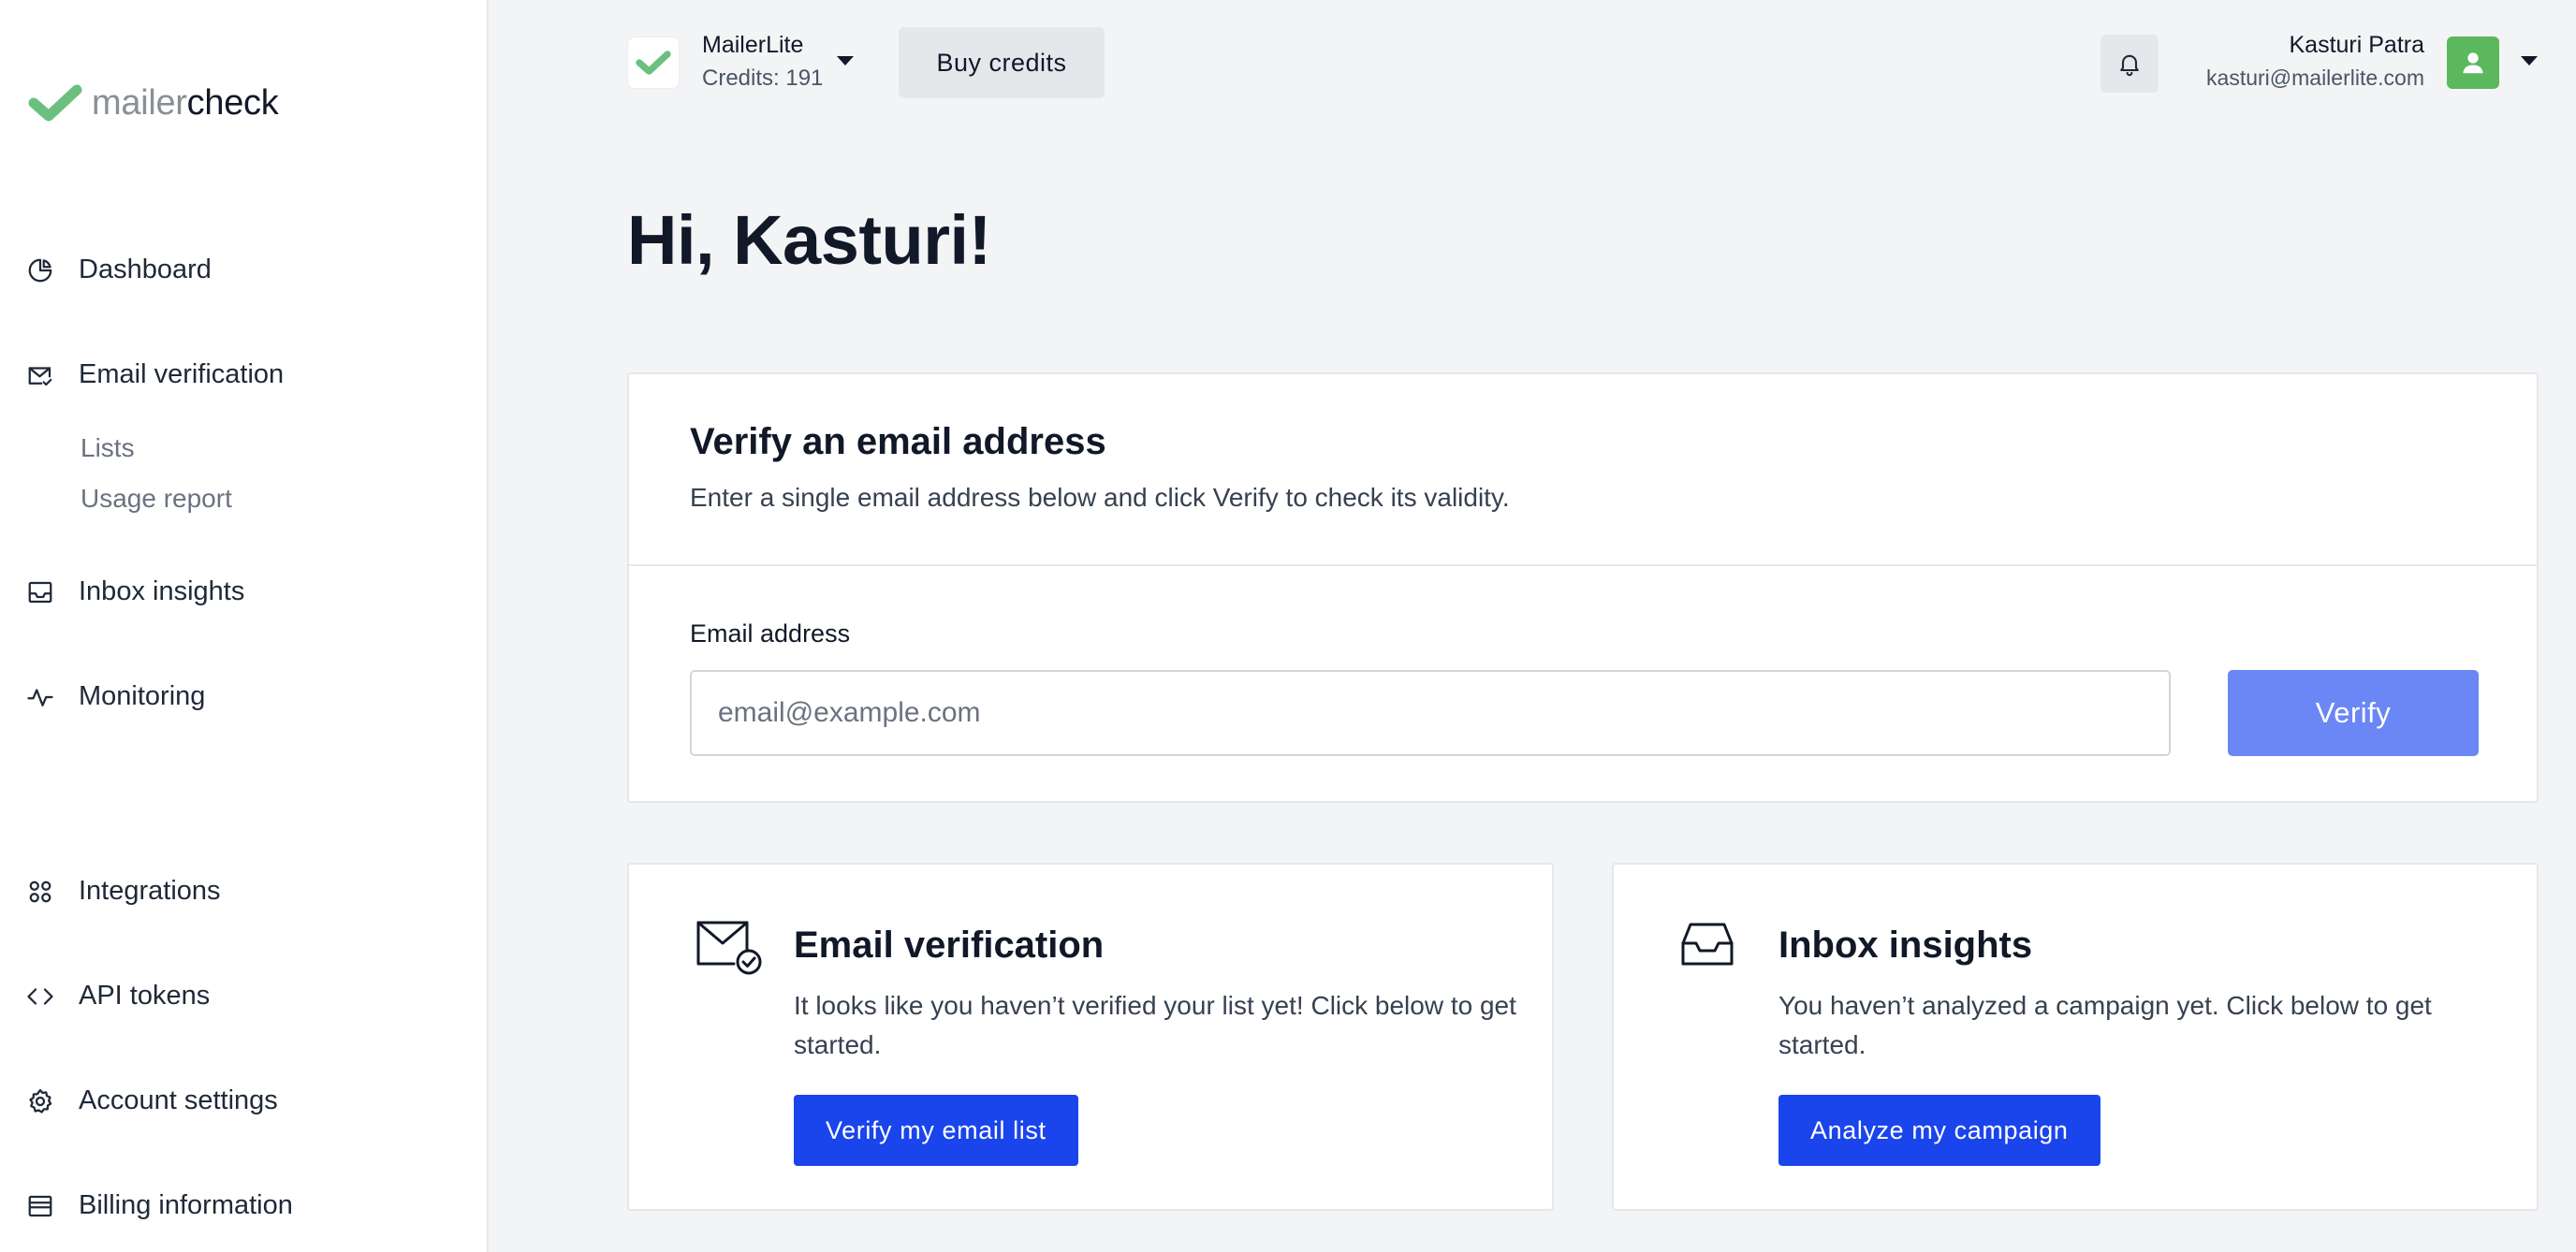 This screenshot has width=2576, height=1252. What do you see at coordinates (1430, 713) in the screenshot?
I see `email-field` at bounding box center [1430, 713].